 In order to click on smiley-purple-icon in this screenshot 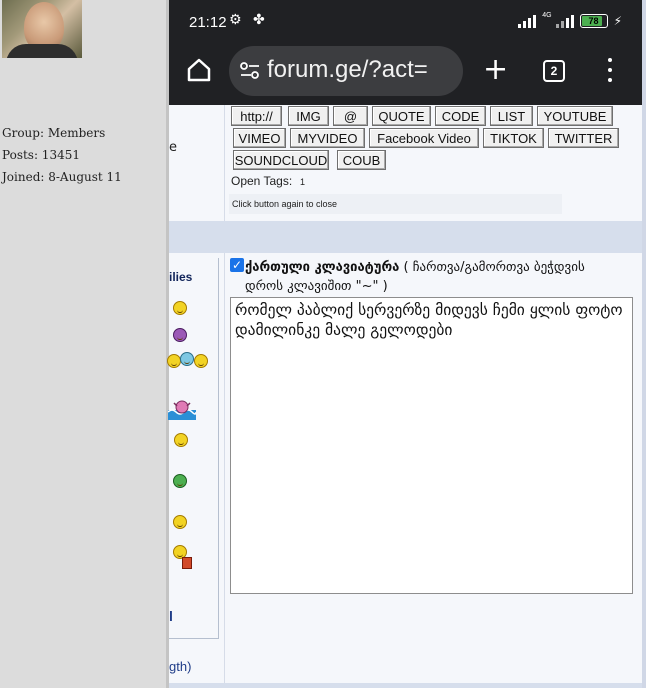, I will do `click(180, 335)`.